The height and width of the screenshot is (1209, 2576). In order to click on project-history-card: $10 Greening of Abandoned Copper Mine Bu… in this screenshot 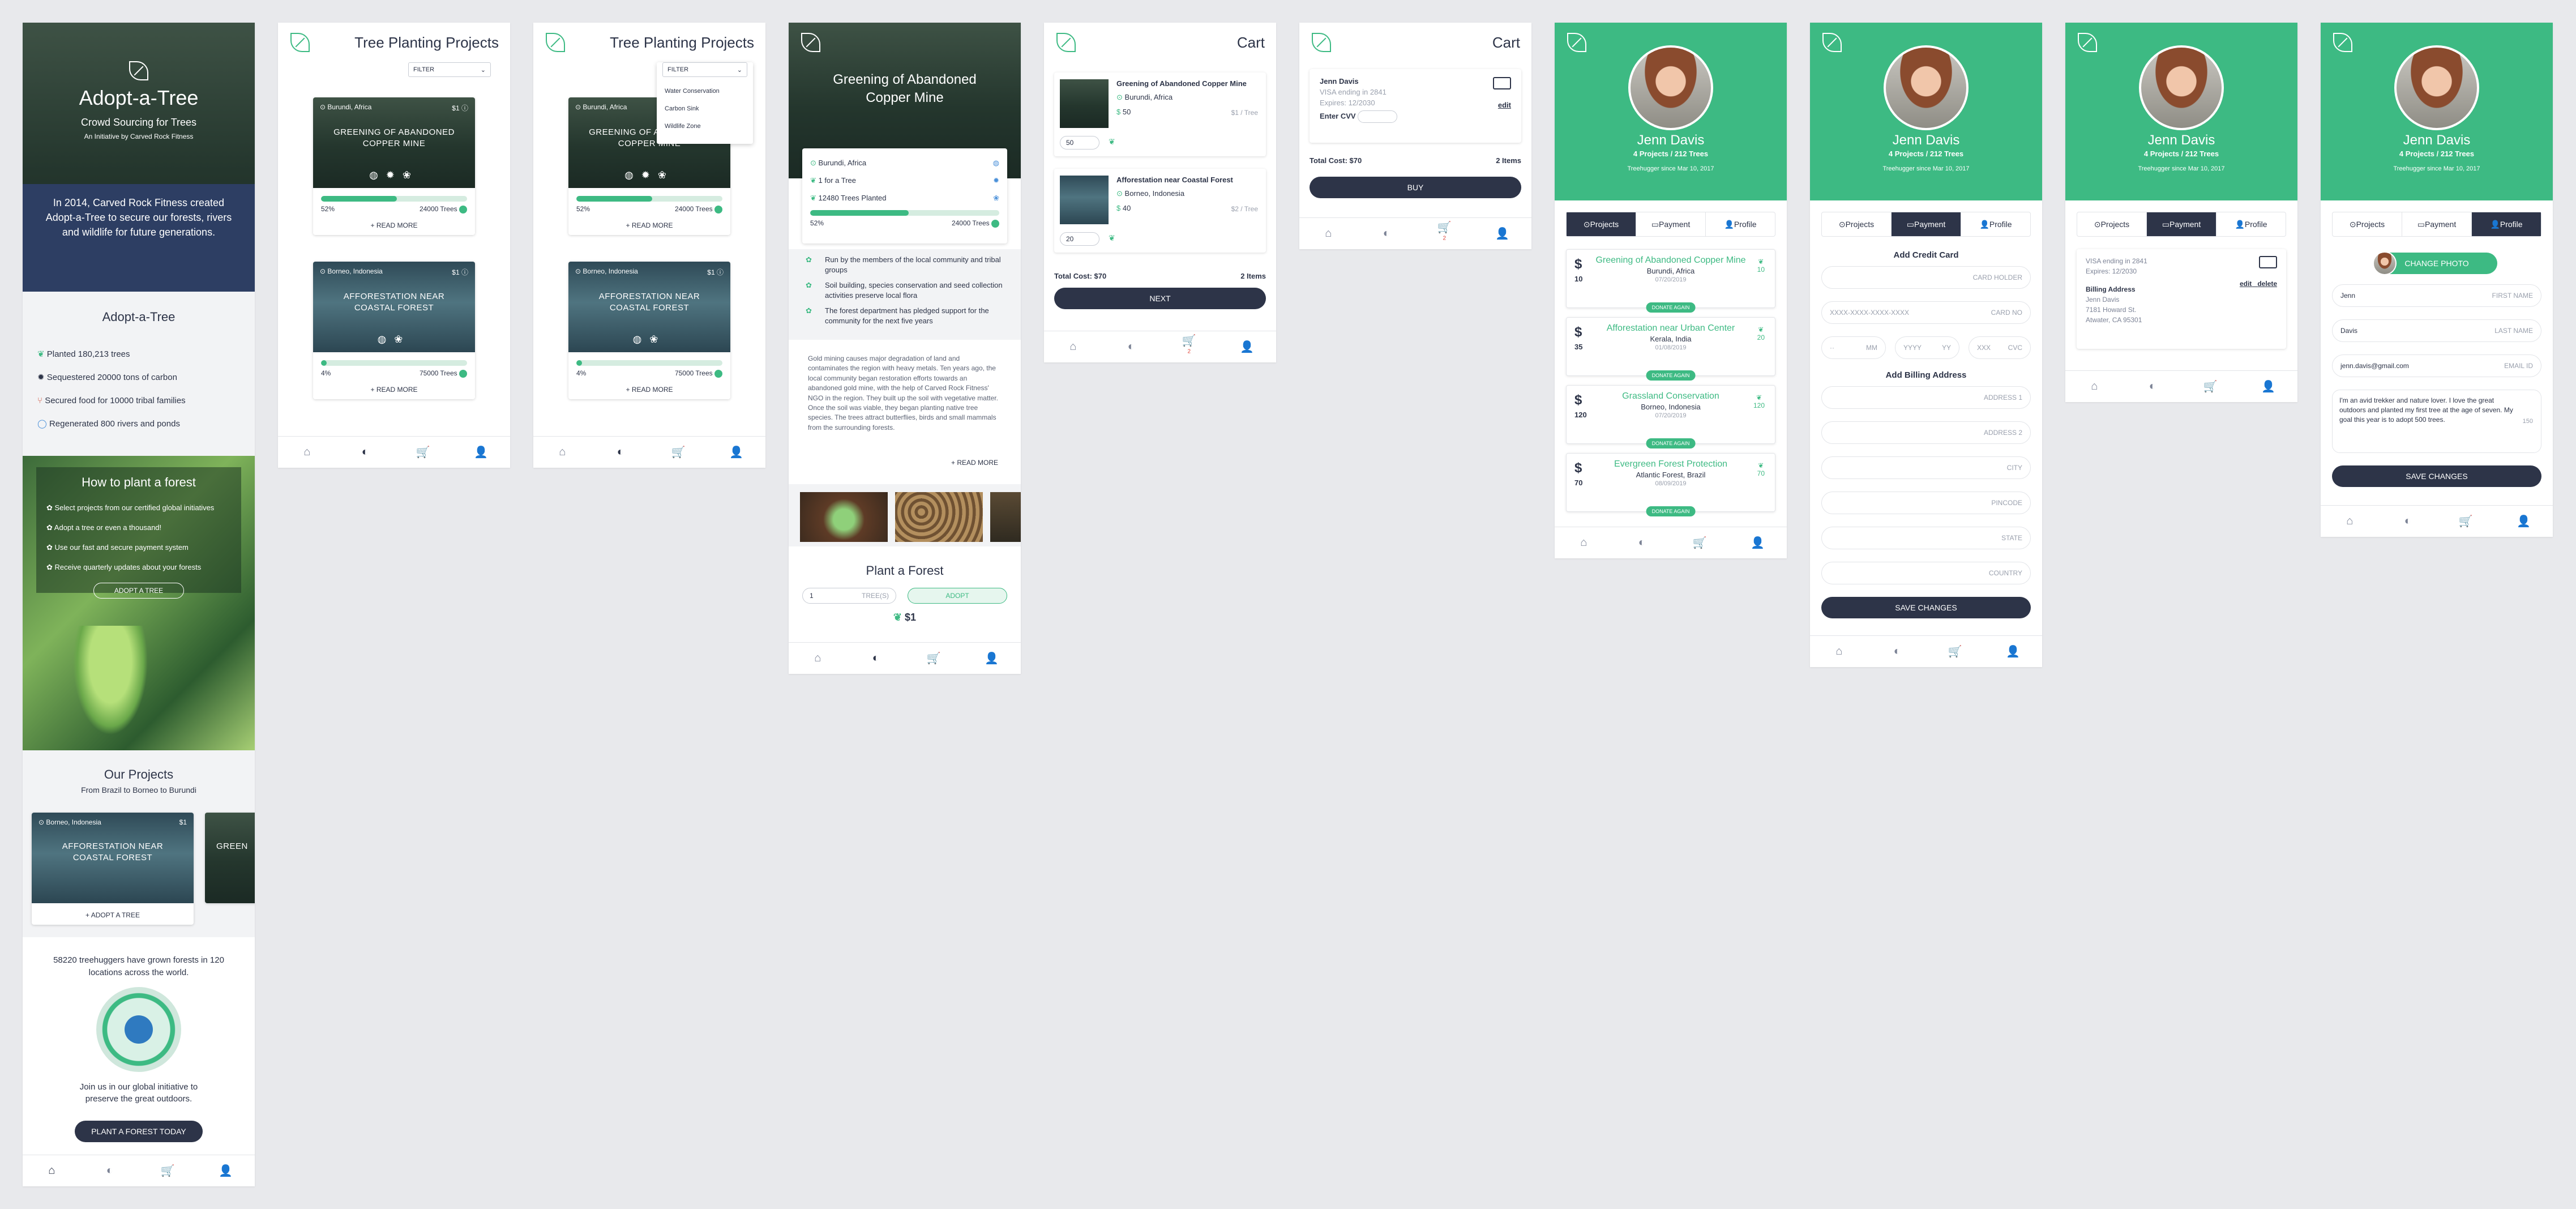, I will do `click(1670, 281)`.